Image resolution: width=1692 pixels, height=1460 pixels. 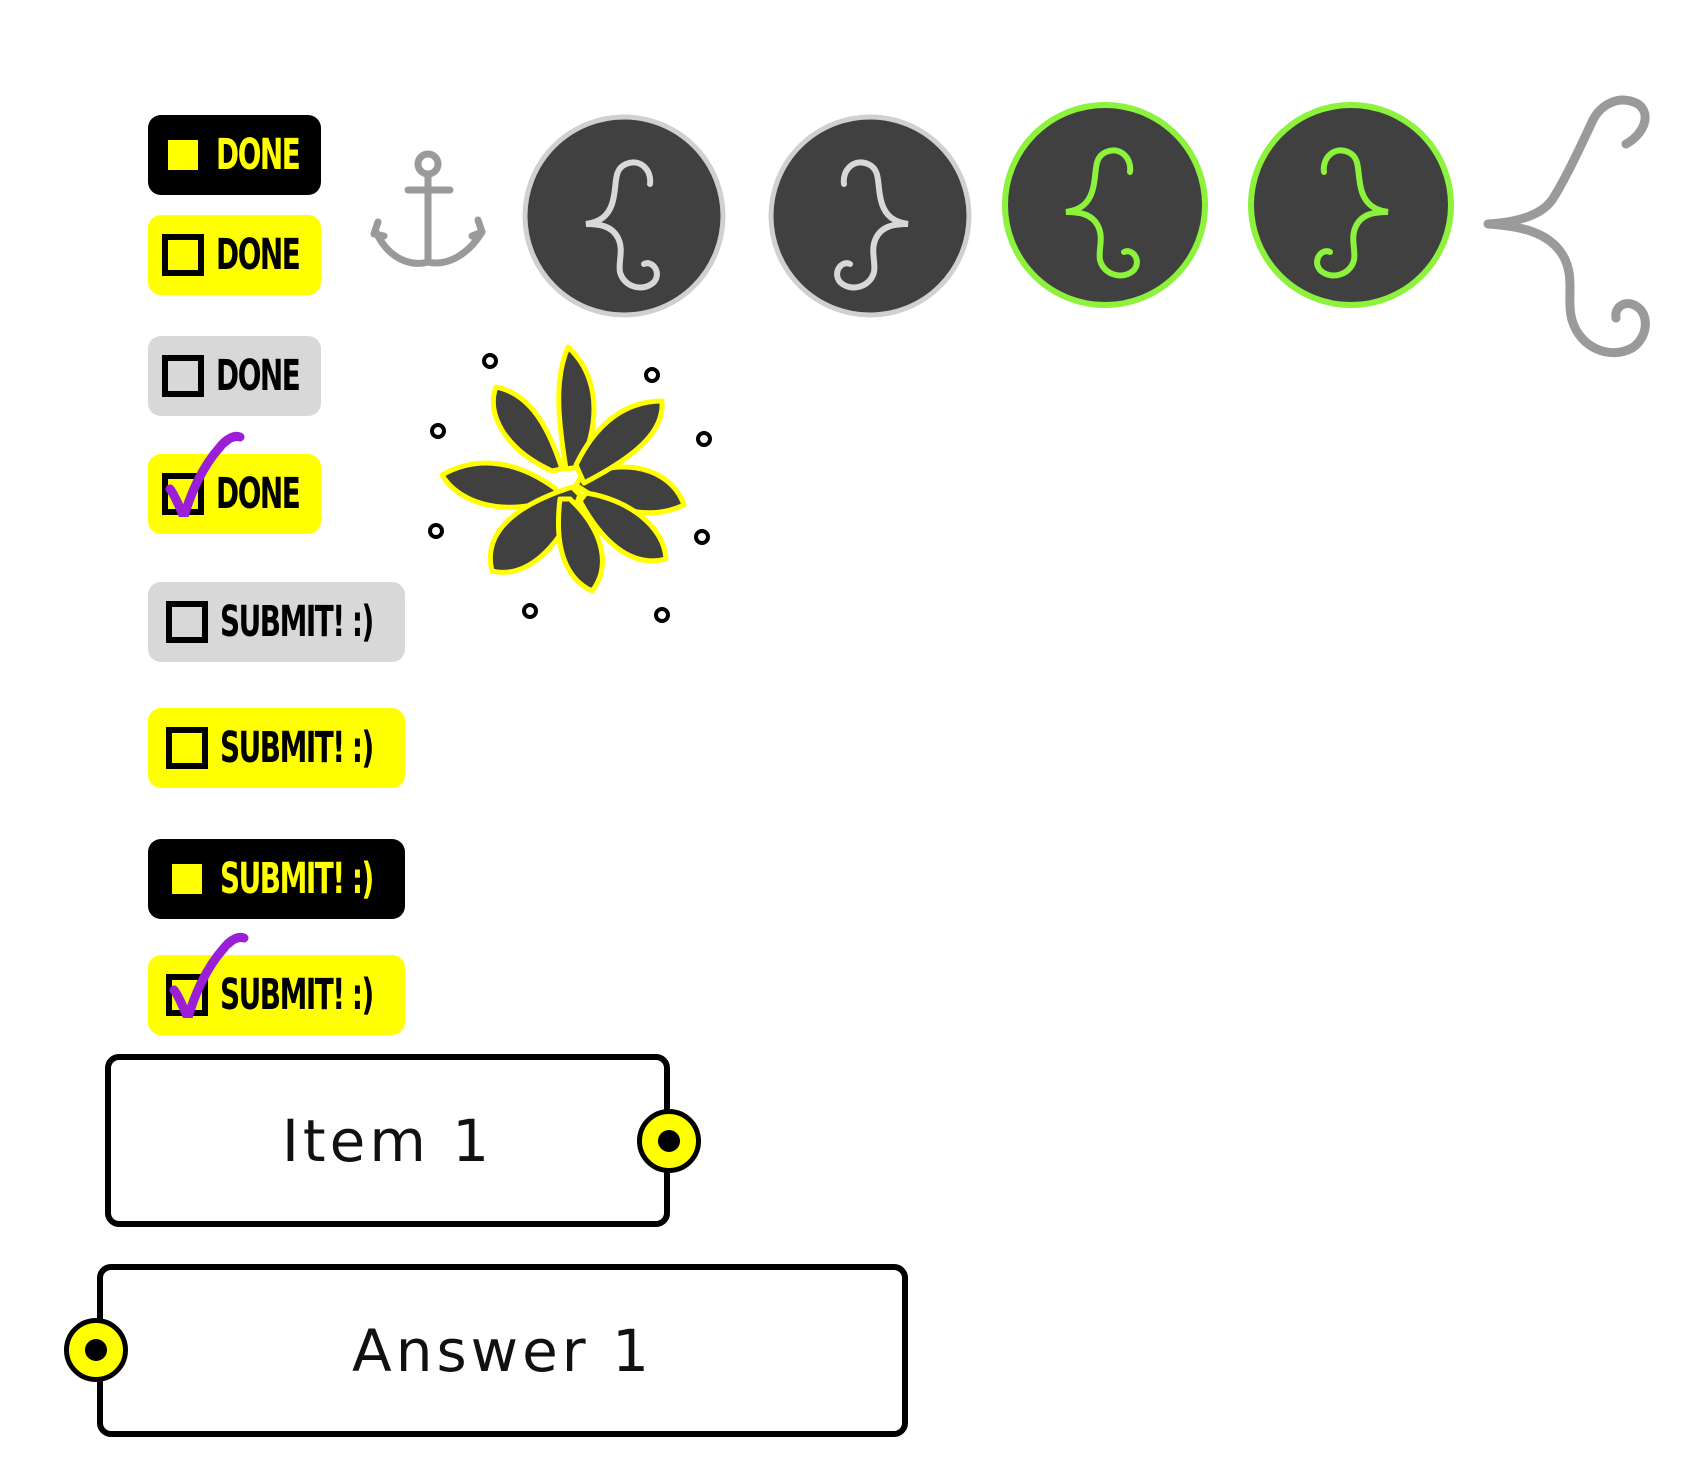 I want to click on done-button-disabled: DONE, so click(x=234, y=376).